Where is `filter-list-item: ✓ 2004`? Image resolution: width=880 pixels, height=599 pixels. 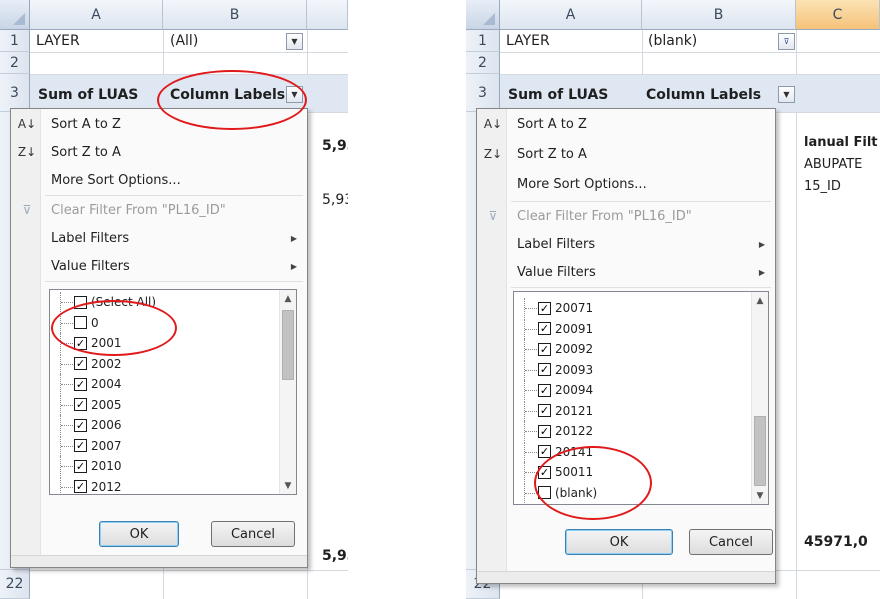
filter-list-item: ✓ 2004 is located at coordinates (160, 384).